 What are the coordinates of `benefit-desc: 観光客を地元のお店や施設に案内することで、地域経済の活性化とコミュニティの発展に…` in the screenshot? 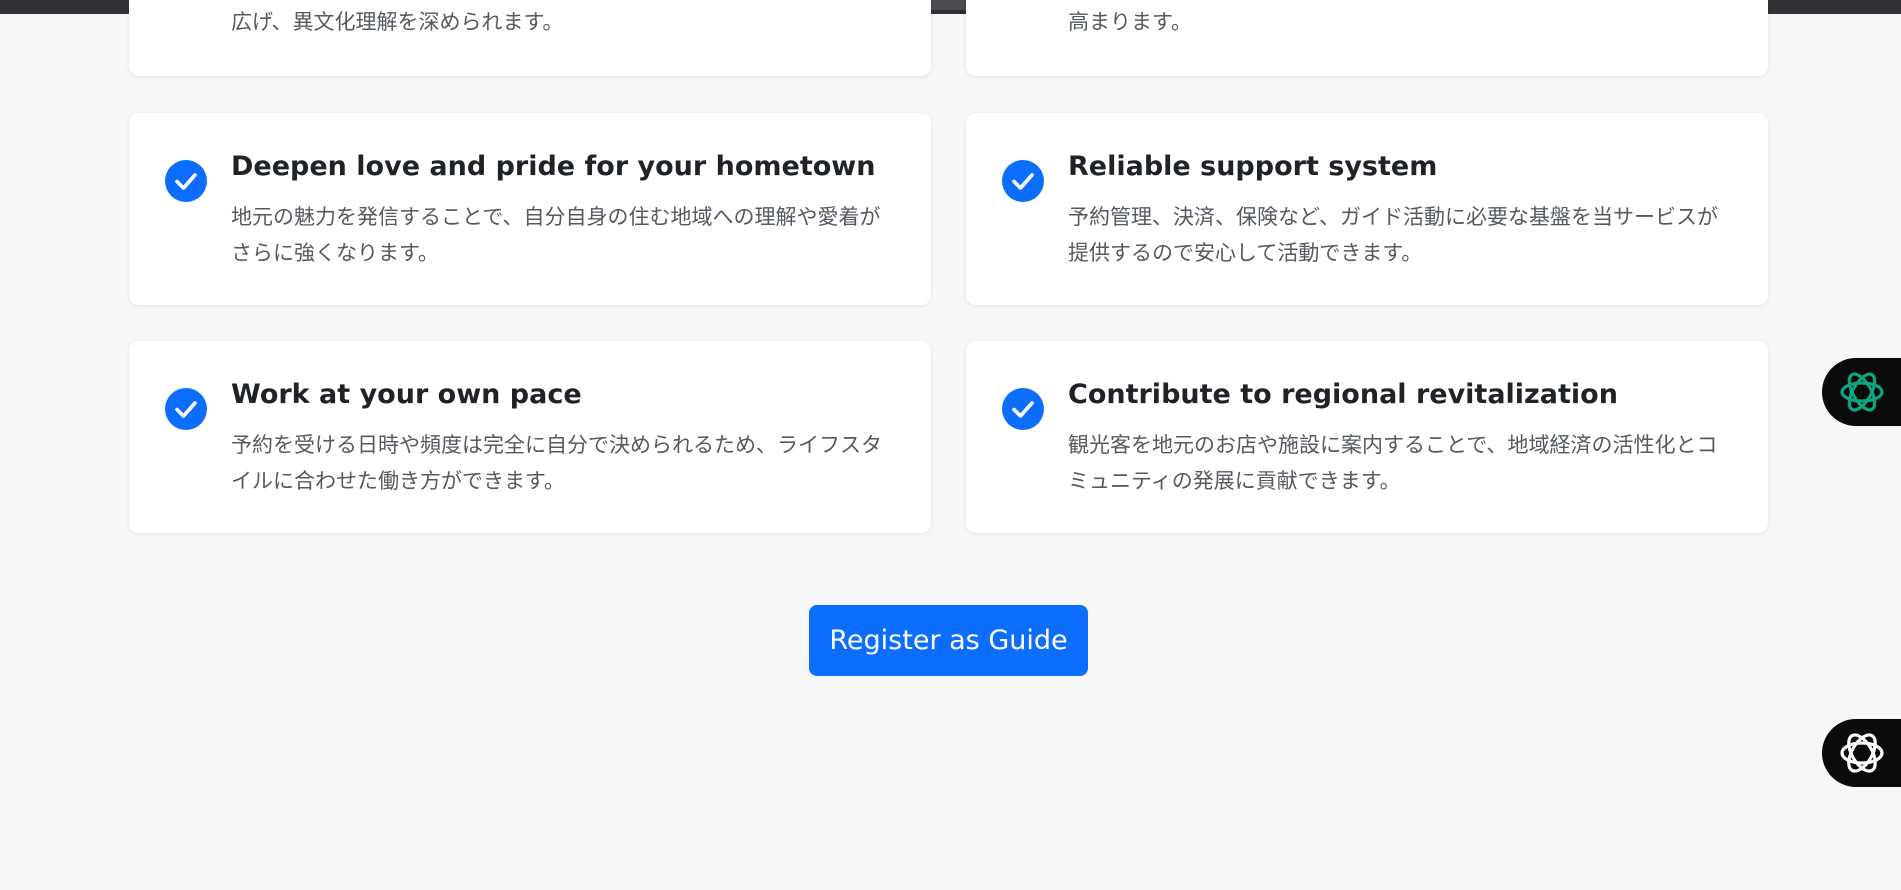 It's located at (1393, 463).